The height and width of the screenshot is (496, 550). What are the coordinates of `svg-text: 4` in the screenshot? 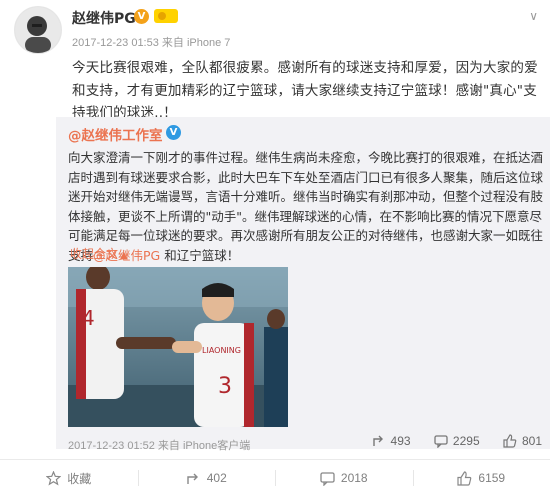 It's located at (88, 318).